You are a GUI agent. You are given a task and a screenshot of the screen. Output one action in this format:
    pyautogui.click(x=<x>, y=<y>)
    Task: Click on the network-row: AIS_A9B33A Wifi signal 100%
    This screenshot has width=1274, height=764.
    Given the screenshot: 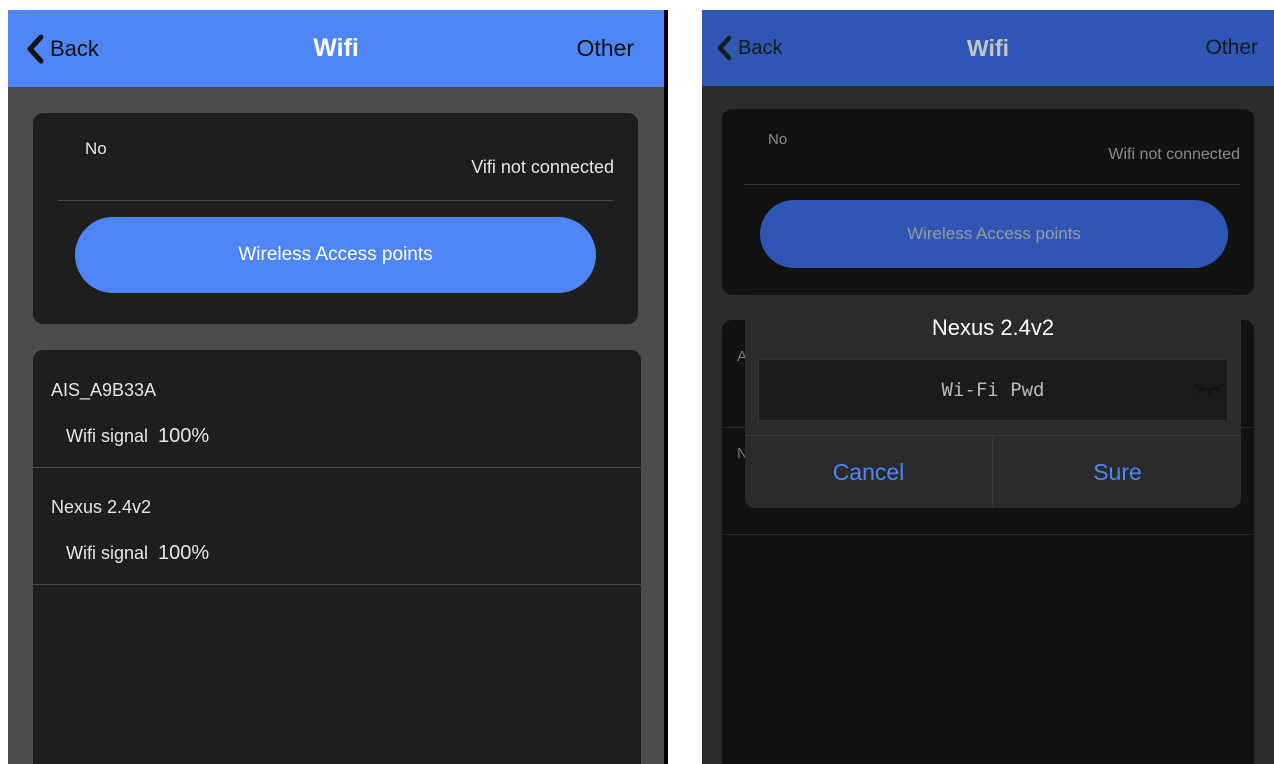 What is the action you would take?
    pyautogui.click(x=337, y=409)
    